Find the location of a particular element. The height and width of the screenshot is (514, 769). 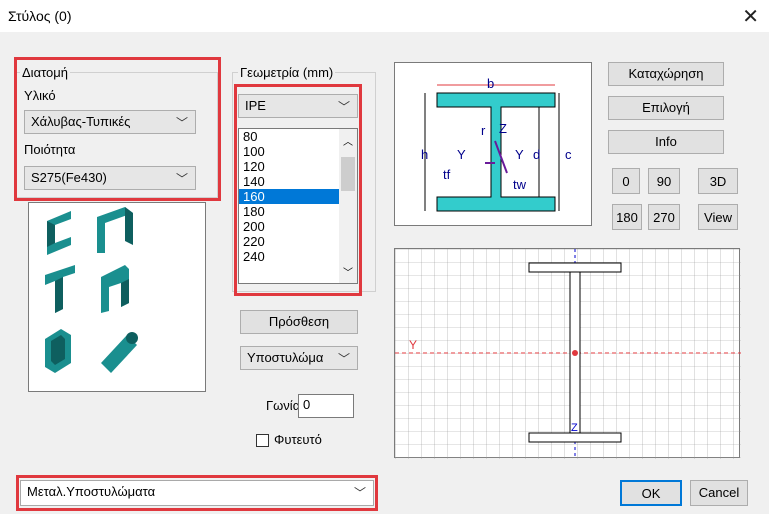

dim-h: h is located at coordinates (424, 154).